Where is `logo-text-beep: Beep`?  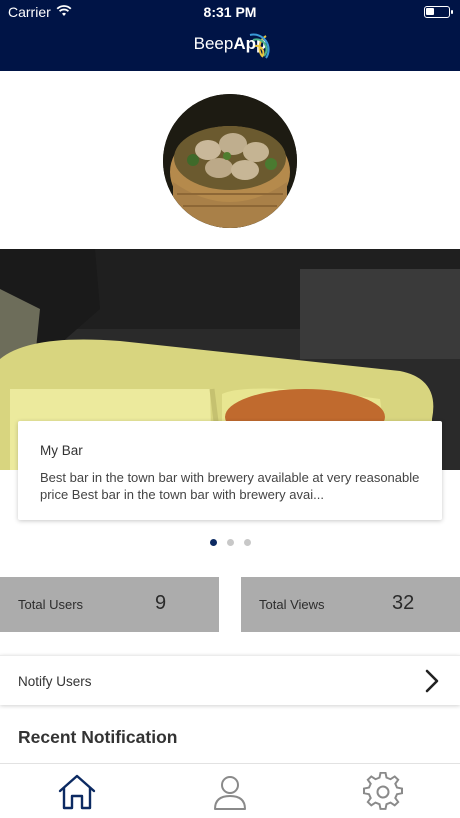 logo-text-beep: Beep is located at coordinates (213, 43).